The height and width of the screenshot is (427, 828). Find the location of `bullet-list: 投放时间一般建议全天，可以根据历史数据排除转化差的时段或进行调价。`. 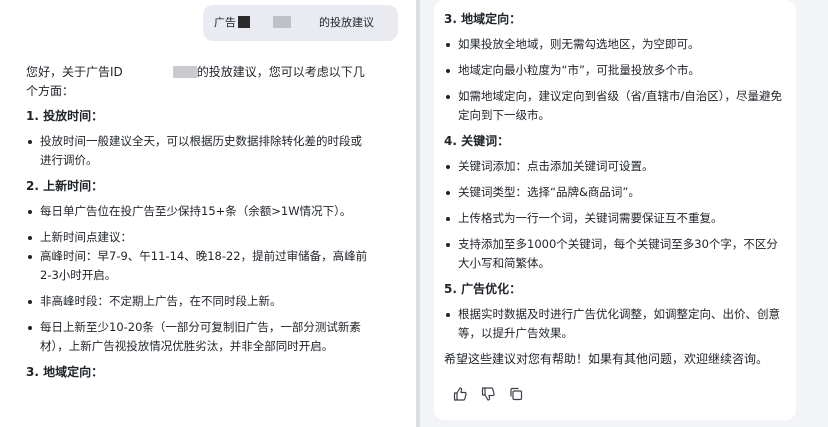

bullet-list: 投放时间一般建议全天，可以根据历史数据排除转化差的时段或进行调价。 is located at coordinates (198, 151).